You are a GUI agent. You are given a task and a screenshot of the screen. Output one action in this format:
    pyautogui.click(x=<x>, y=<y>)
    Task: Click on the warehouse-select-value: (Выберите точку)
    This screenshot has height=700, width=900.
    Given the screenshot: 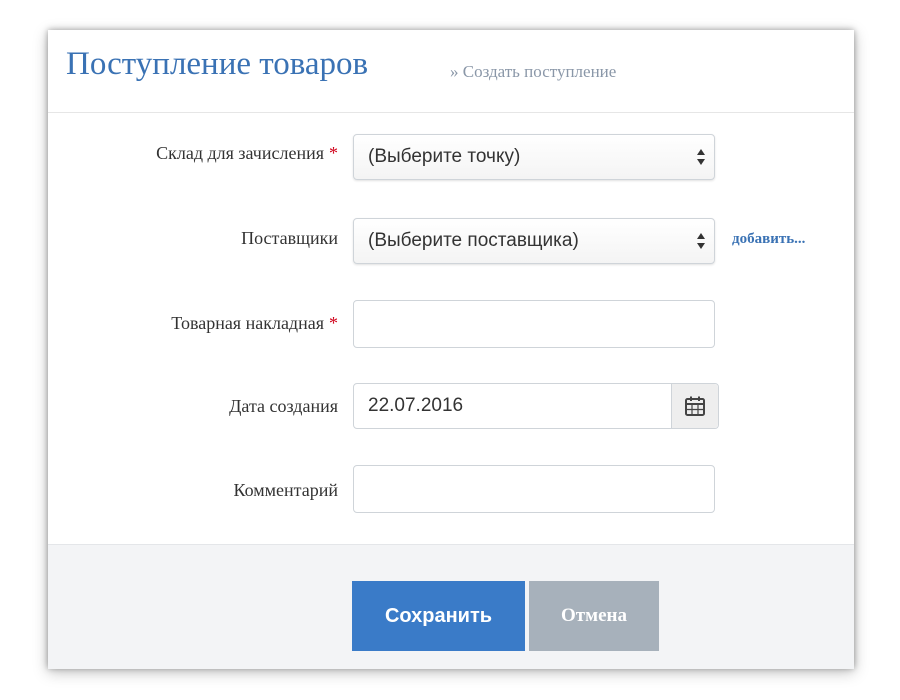 What is the action you would take?
    pyautogui.click(x=444, y=156)
    